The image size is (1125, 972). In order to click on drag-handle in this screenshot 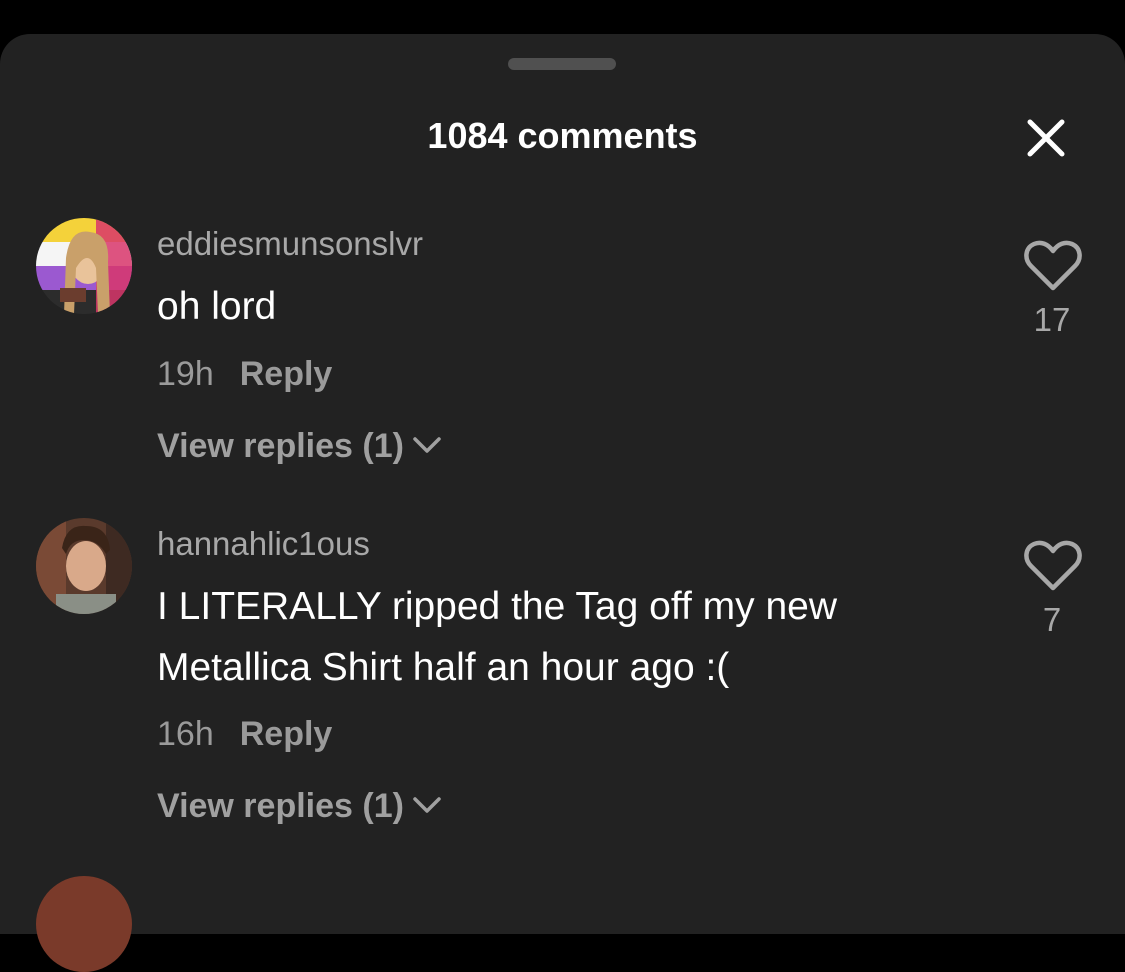, I will do `click(562, 64)`.